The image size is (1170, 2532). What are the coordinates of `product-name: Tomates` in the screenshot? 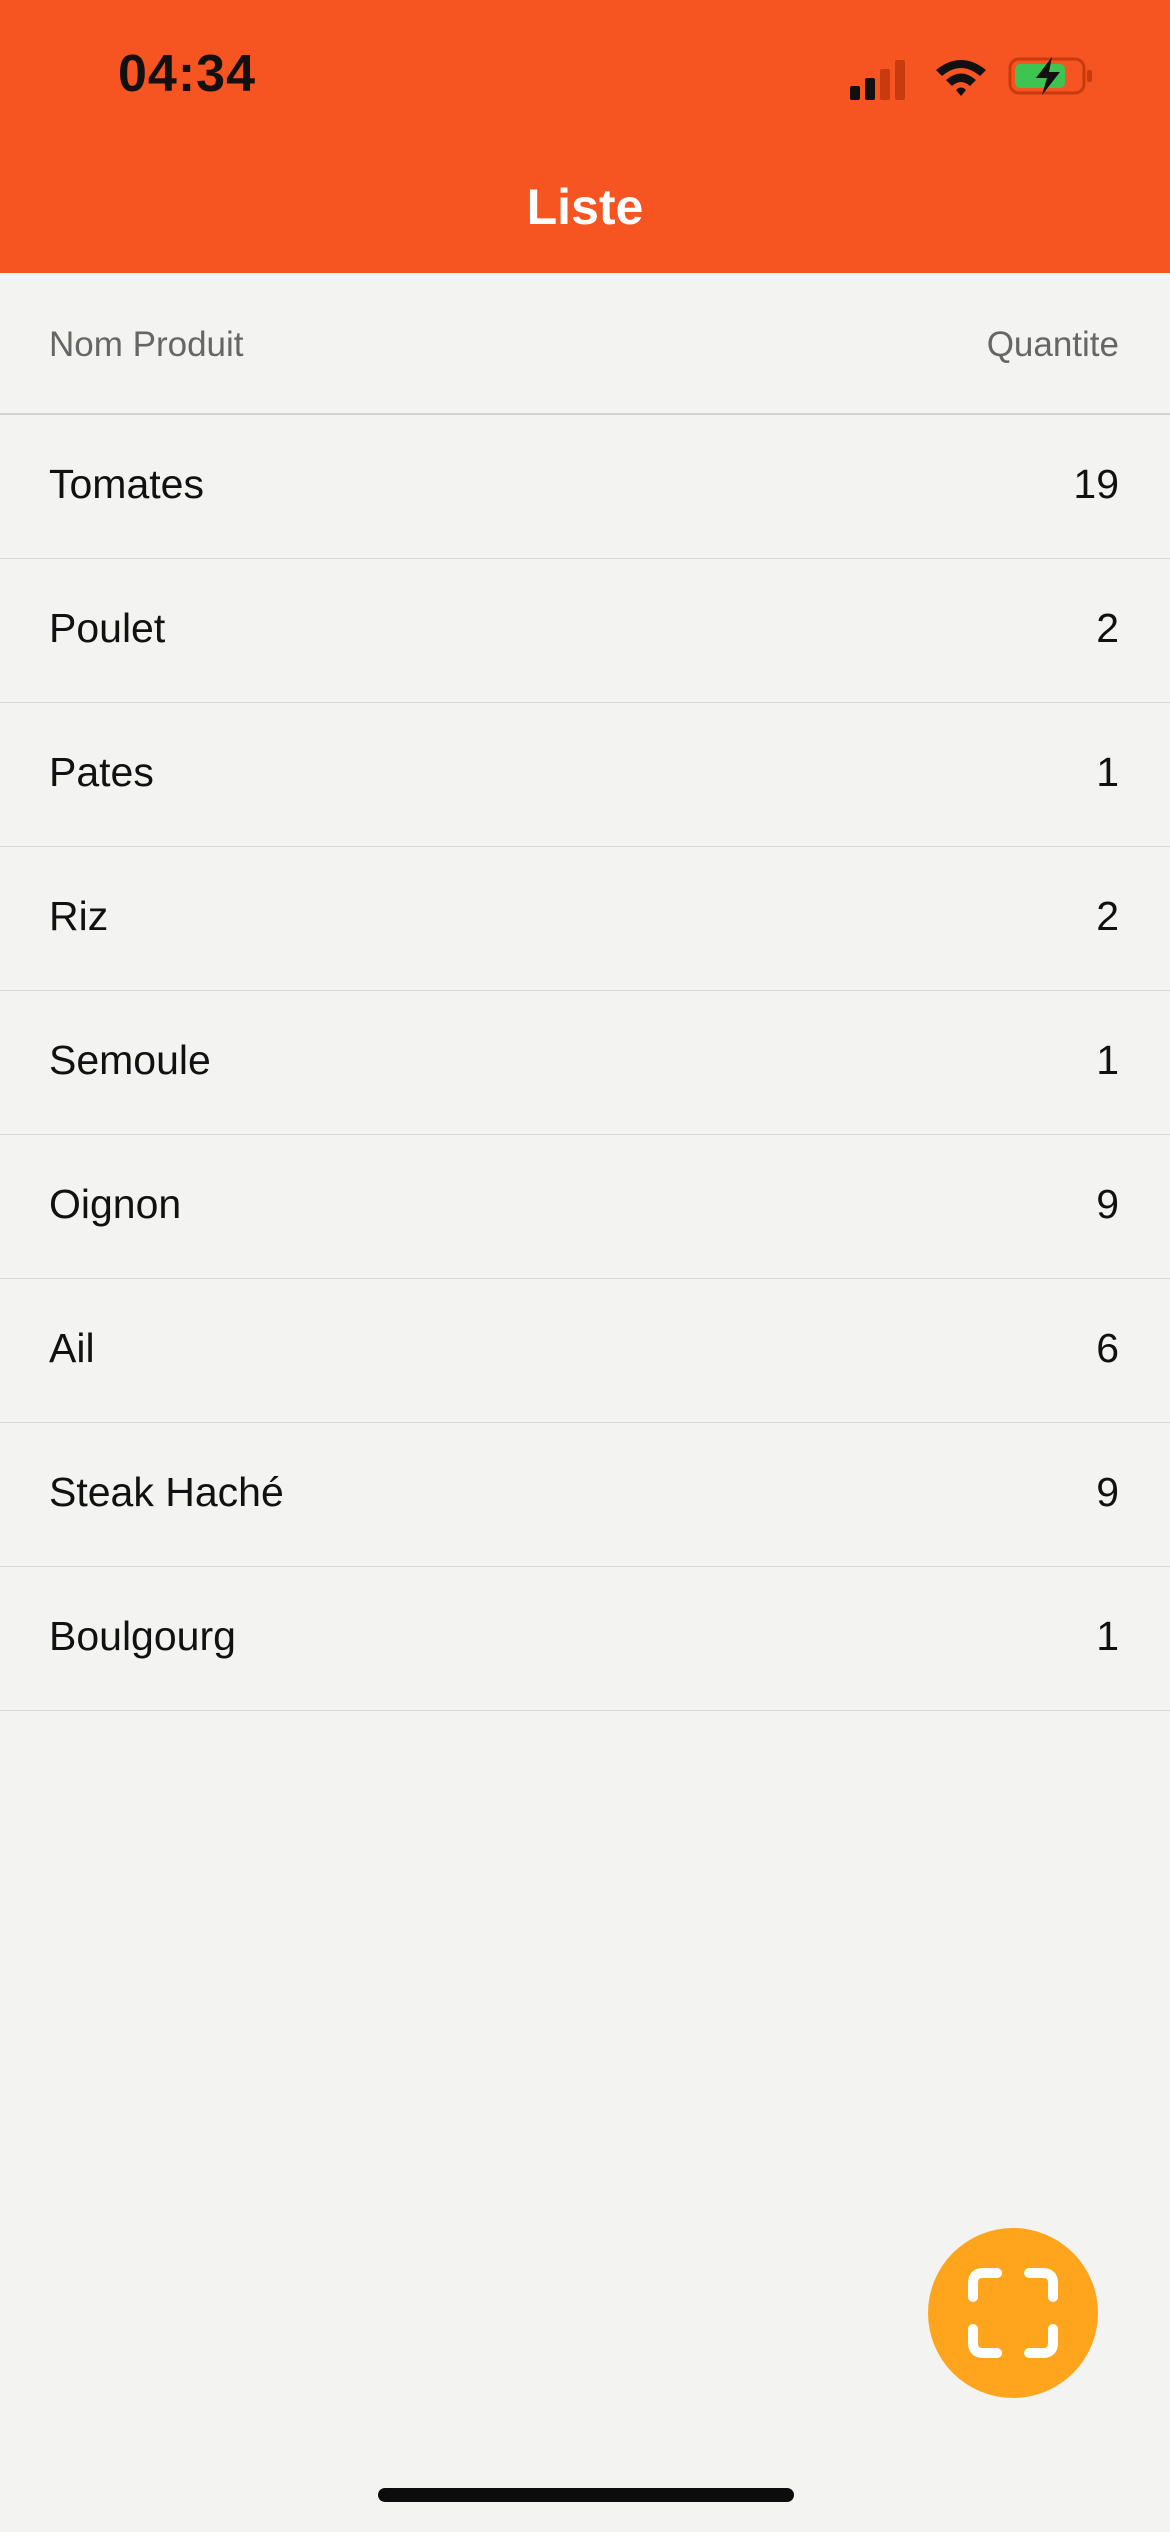 It's located at (126, 484).